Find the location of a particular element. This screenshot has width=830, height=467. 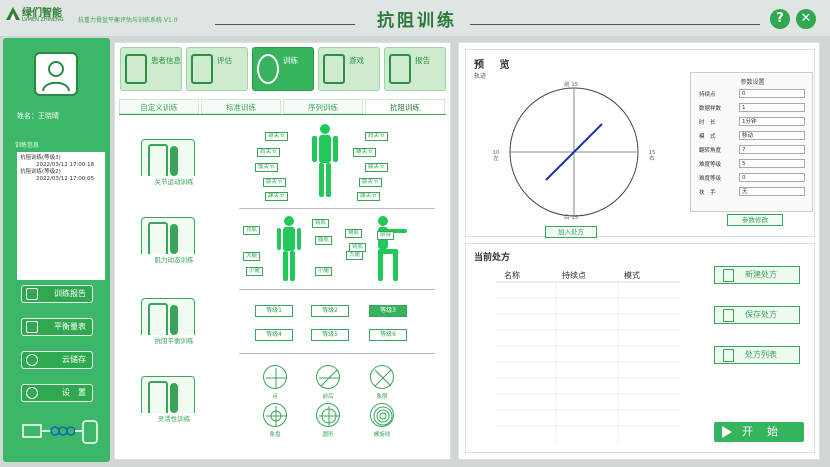

param-row: 扶 手无 is located at coordinates (754, 192).